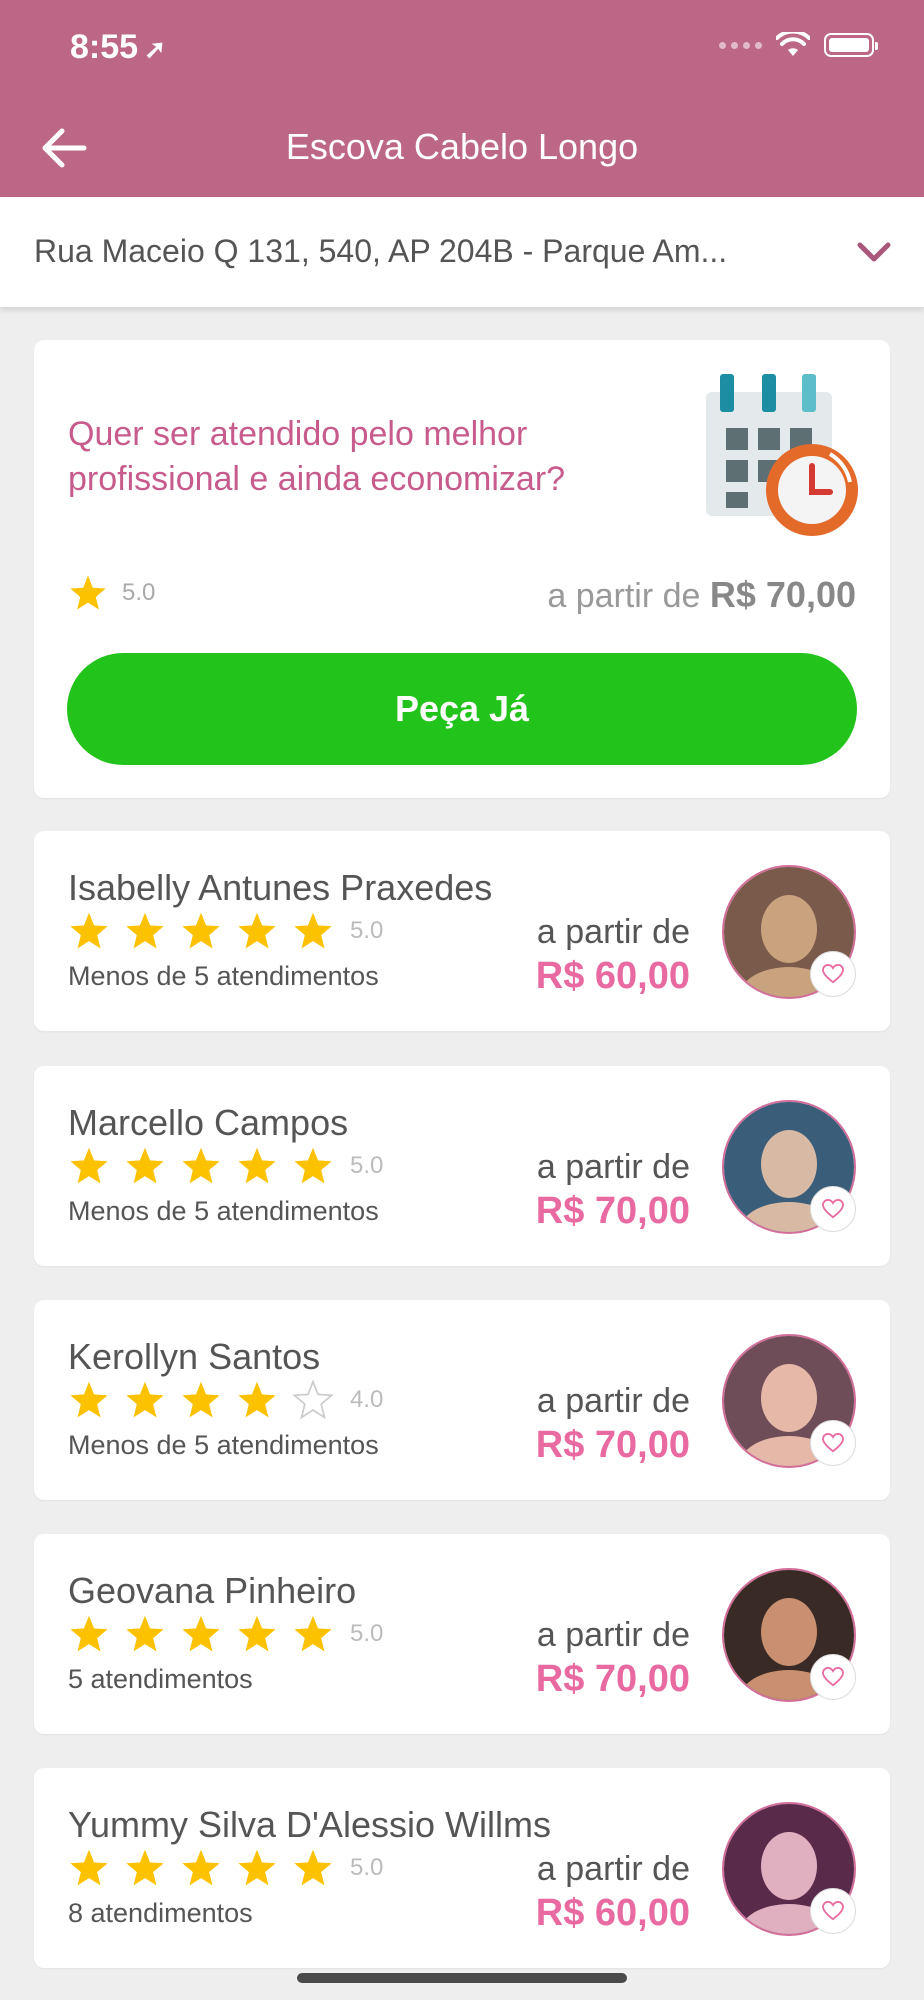 This screenshot has height=2000, width=924. Describe the element at coordinates (104, 47) in the screenshot. I see `status-time-text: 8:55` at that location.